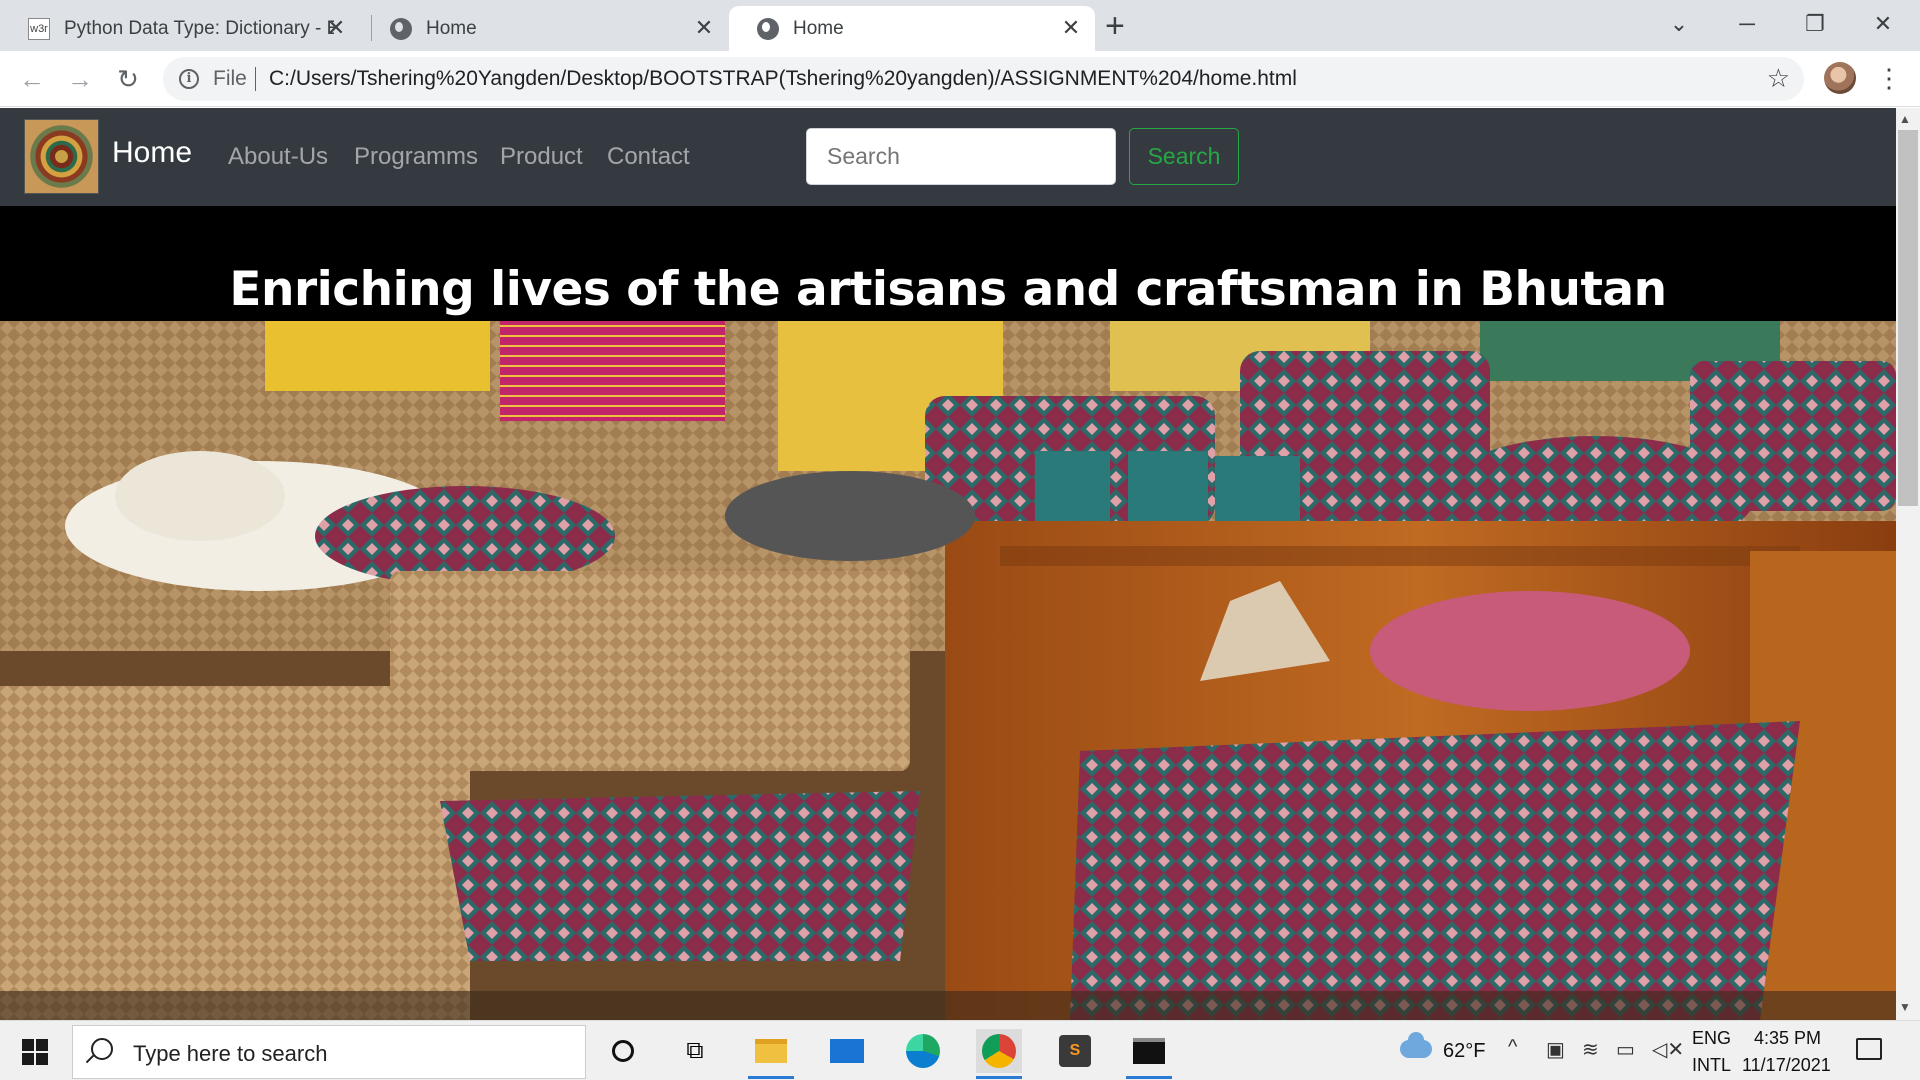  What do you see at coordinates (1416, 1045) in the screenshot?
I see `weather-cloud-icon` at bounding box center [1416, 1045].